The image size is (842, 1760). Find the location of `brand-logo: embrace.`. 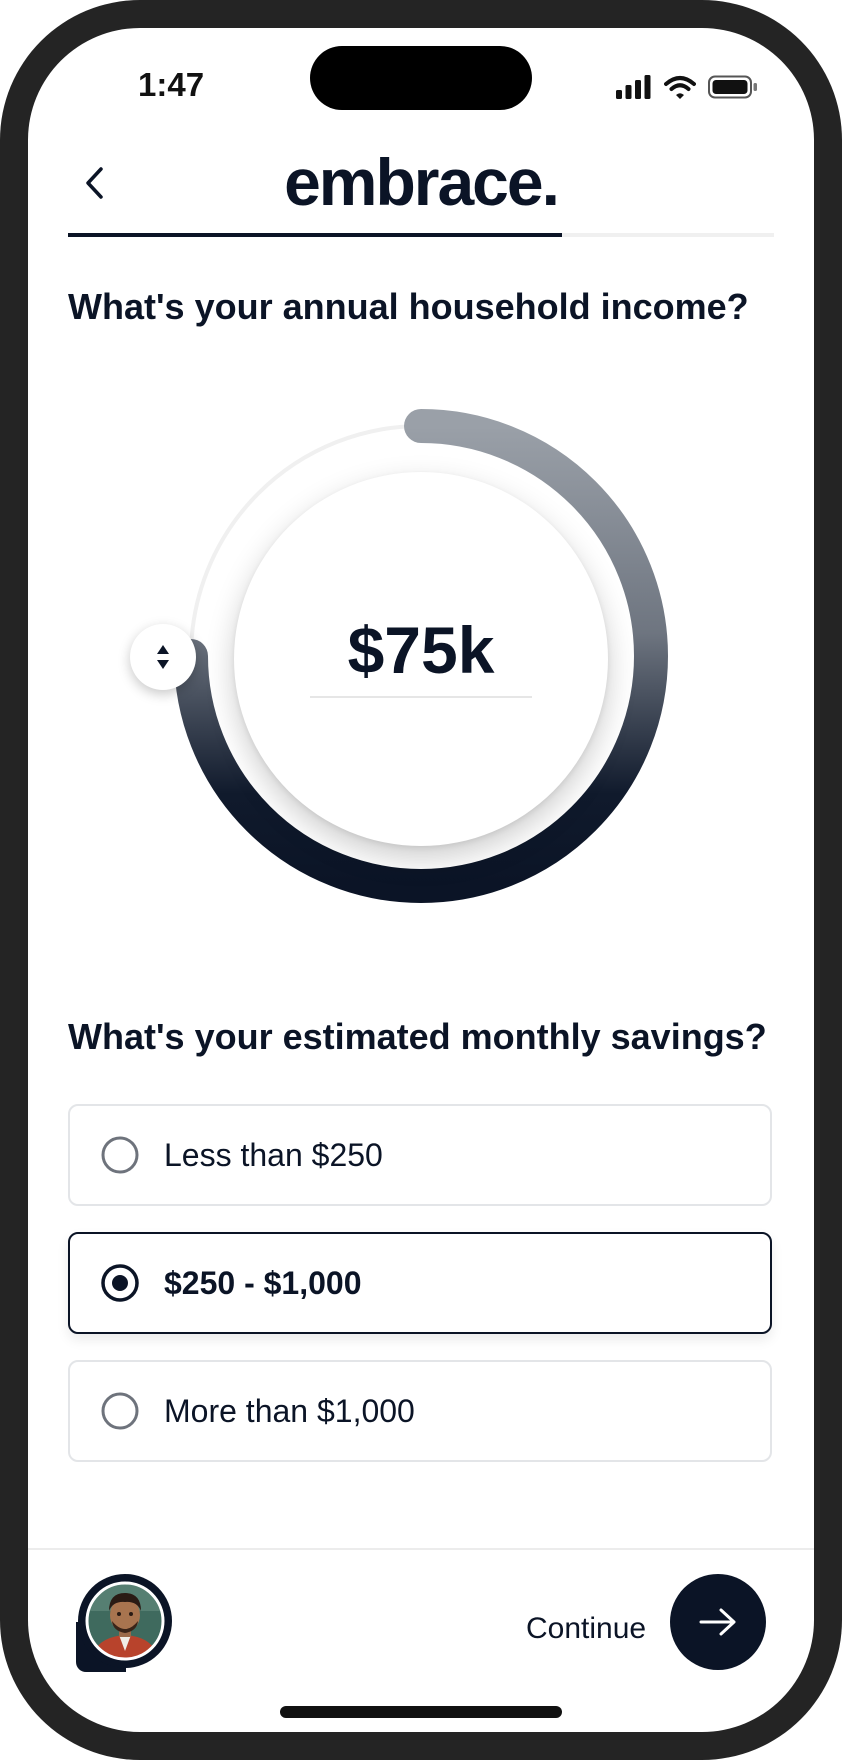

brand-logo: embrace. is located at coordinates (422, 182).